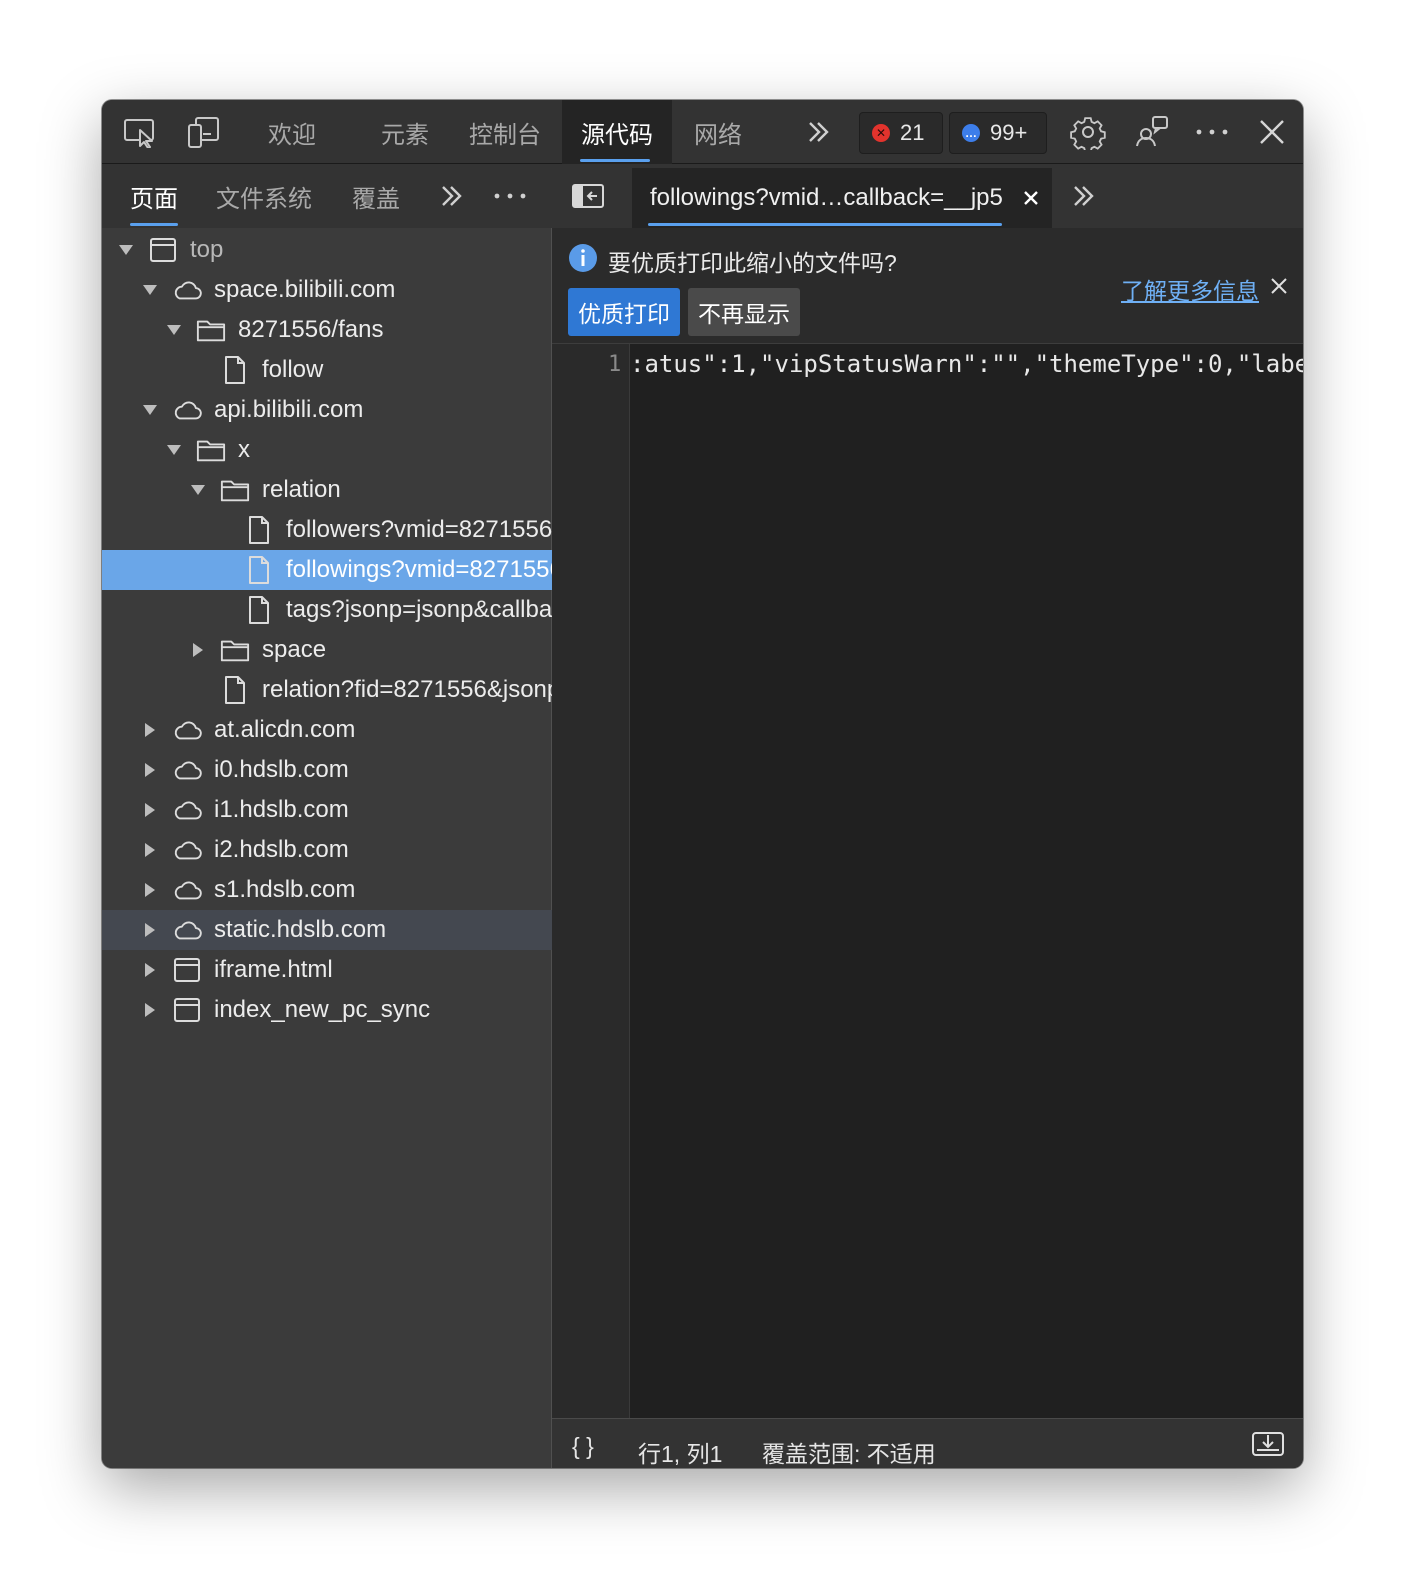  I want to click on toggle-navigator-icon, so click(588, 196).